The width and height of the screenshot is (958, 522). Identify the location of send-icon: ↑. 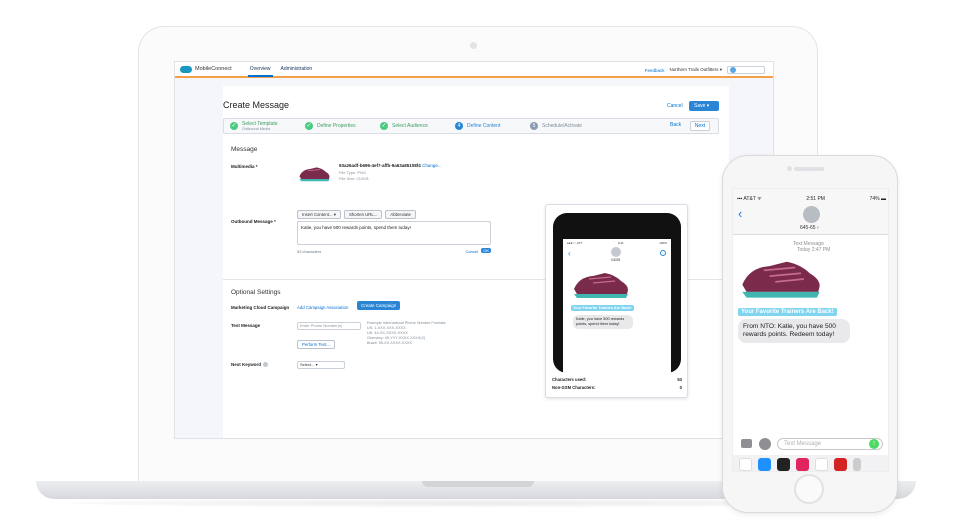
(874, 444).